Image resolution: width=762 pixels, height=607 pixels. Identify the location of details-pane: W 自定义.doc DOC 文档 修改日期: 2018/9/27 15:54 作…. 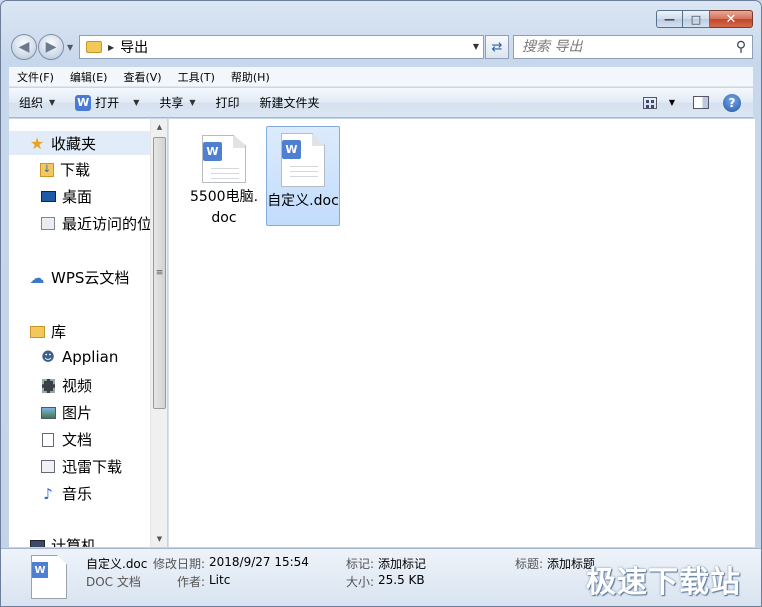
(381, 577).